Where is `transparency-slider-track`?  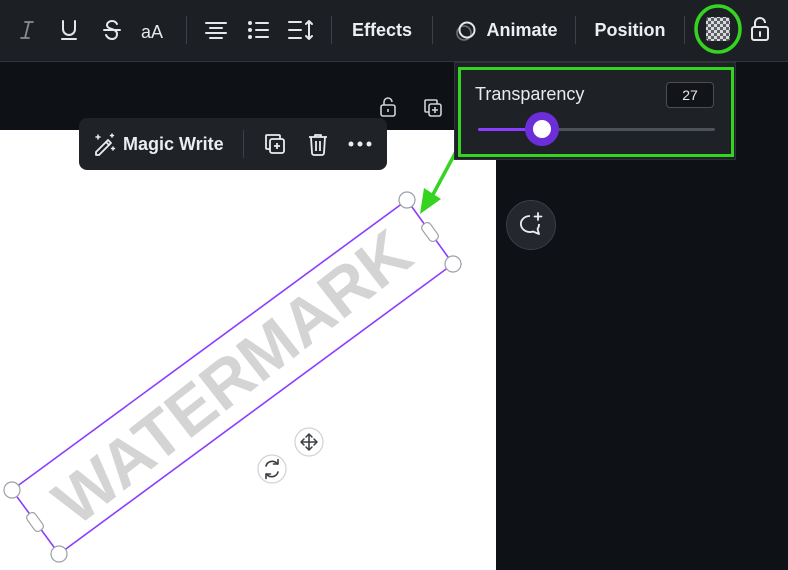
transparency-slider-track is located at coordinates (596, 129).